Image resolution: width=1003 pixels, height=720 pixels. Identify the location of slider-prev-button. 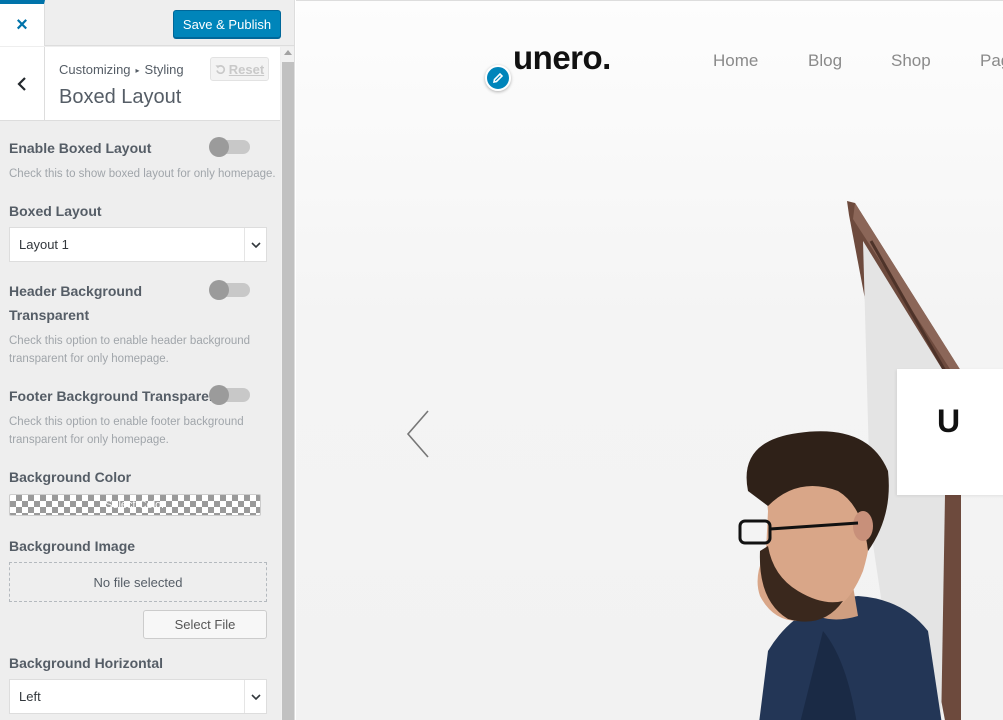
(419, 434).